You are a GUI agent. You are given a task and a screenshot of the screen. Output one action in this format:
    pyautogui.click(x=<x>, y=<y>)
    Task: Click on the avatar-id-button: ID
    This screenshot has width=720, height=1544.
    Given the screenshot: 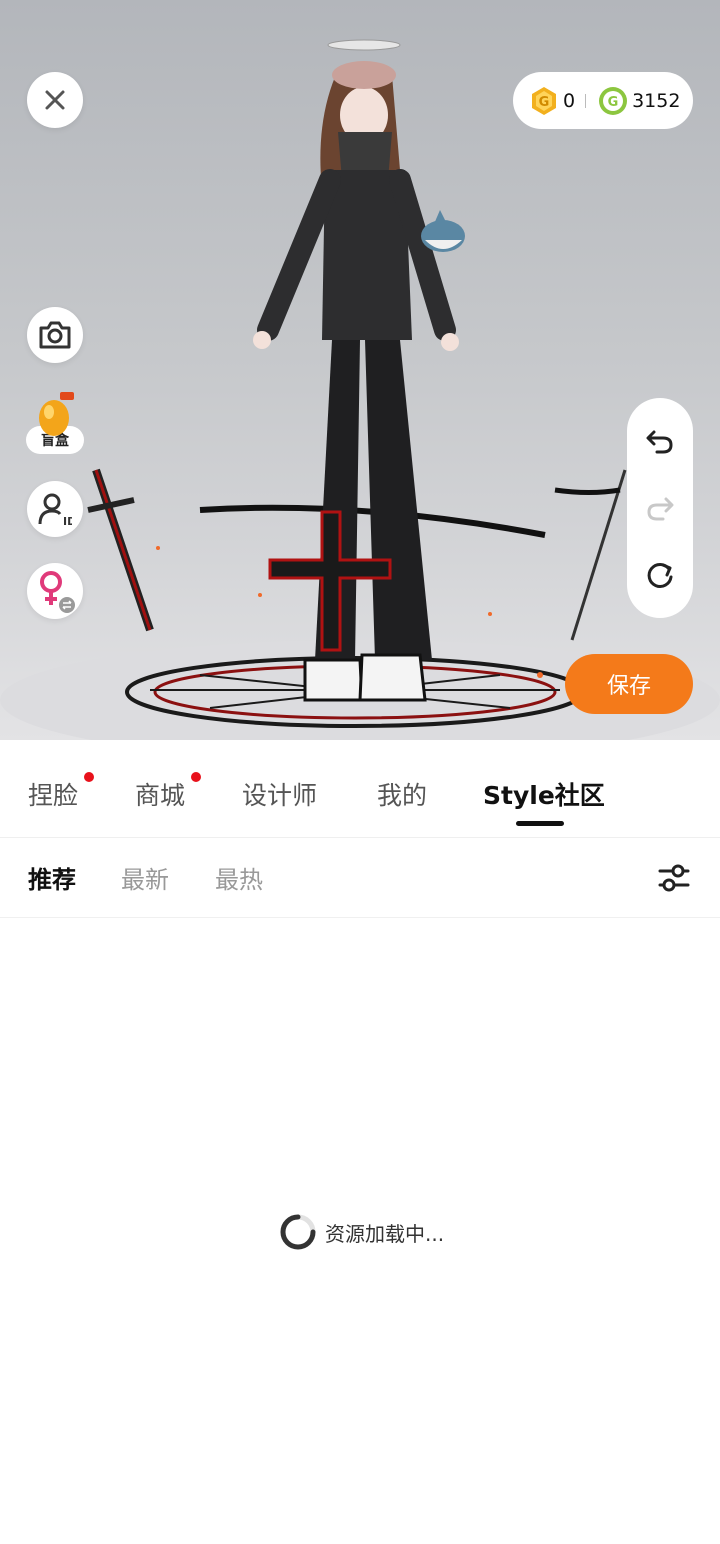 What is the action you would take?
    pyautogui.click(x=55, y=509)
    